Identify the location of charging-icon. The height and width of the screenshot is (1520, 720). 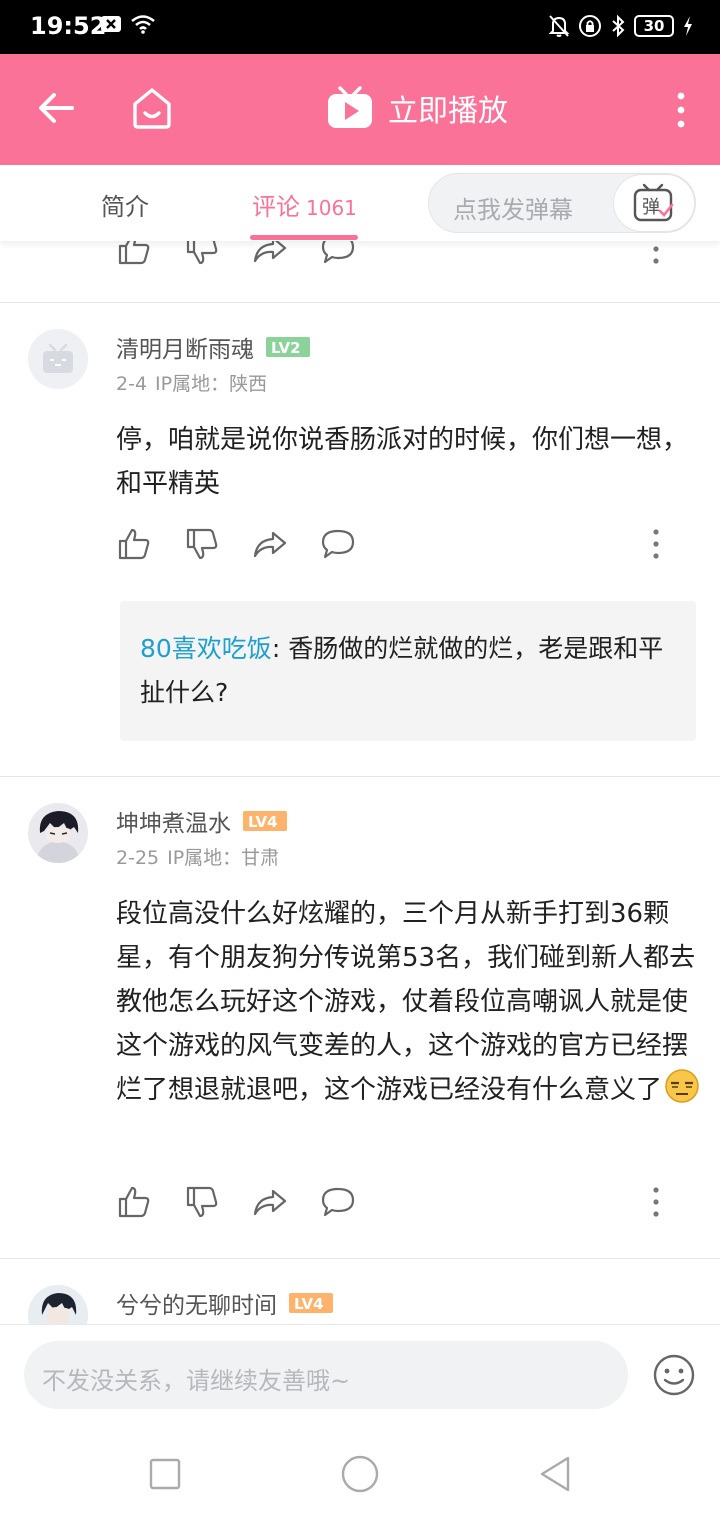
(688, 26).